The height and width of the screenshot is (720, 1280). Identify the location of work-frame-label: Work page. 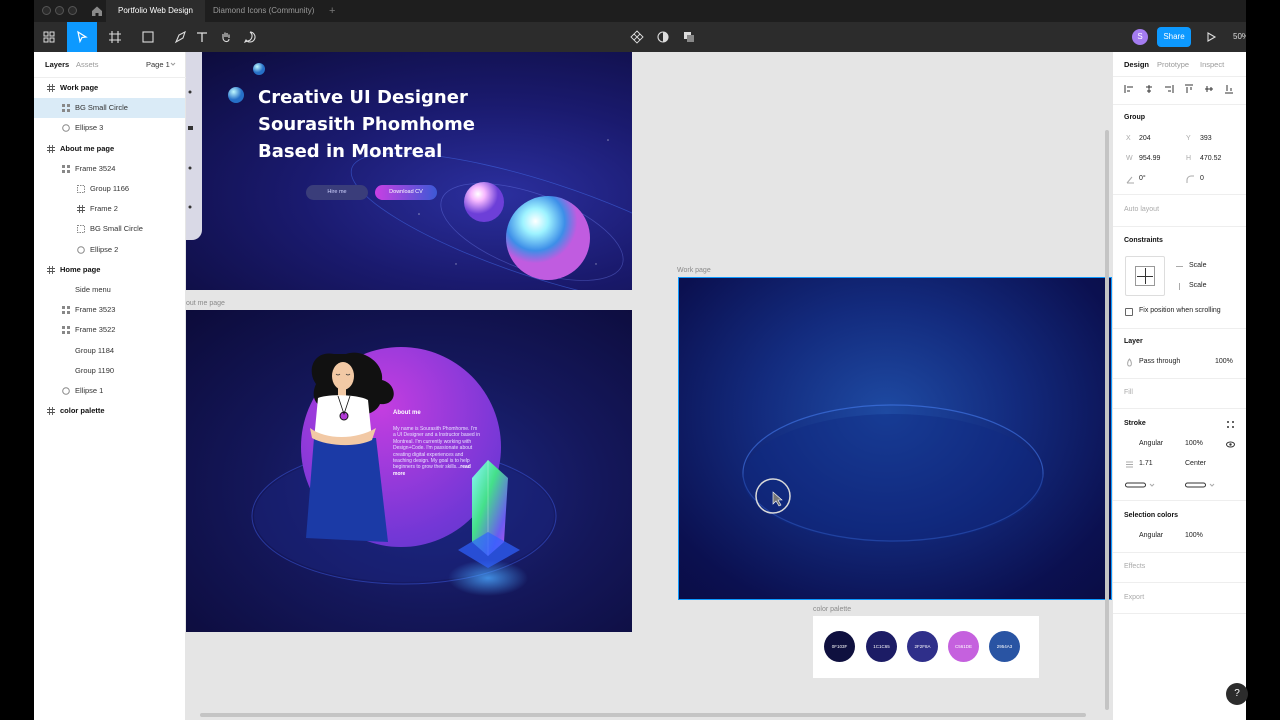
(694, 270).